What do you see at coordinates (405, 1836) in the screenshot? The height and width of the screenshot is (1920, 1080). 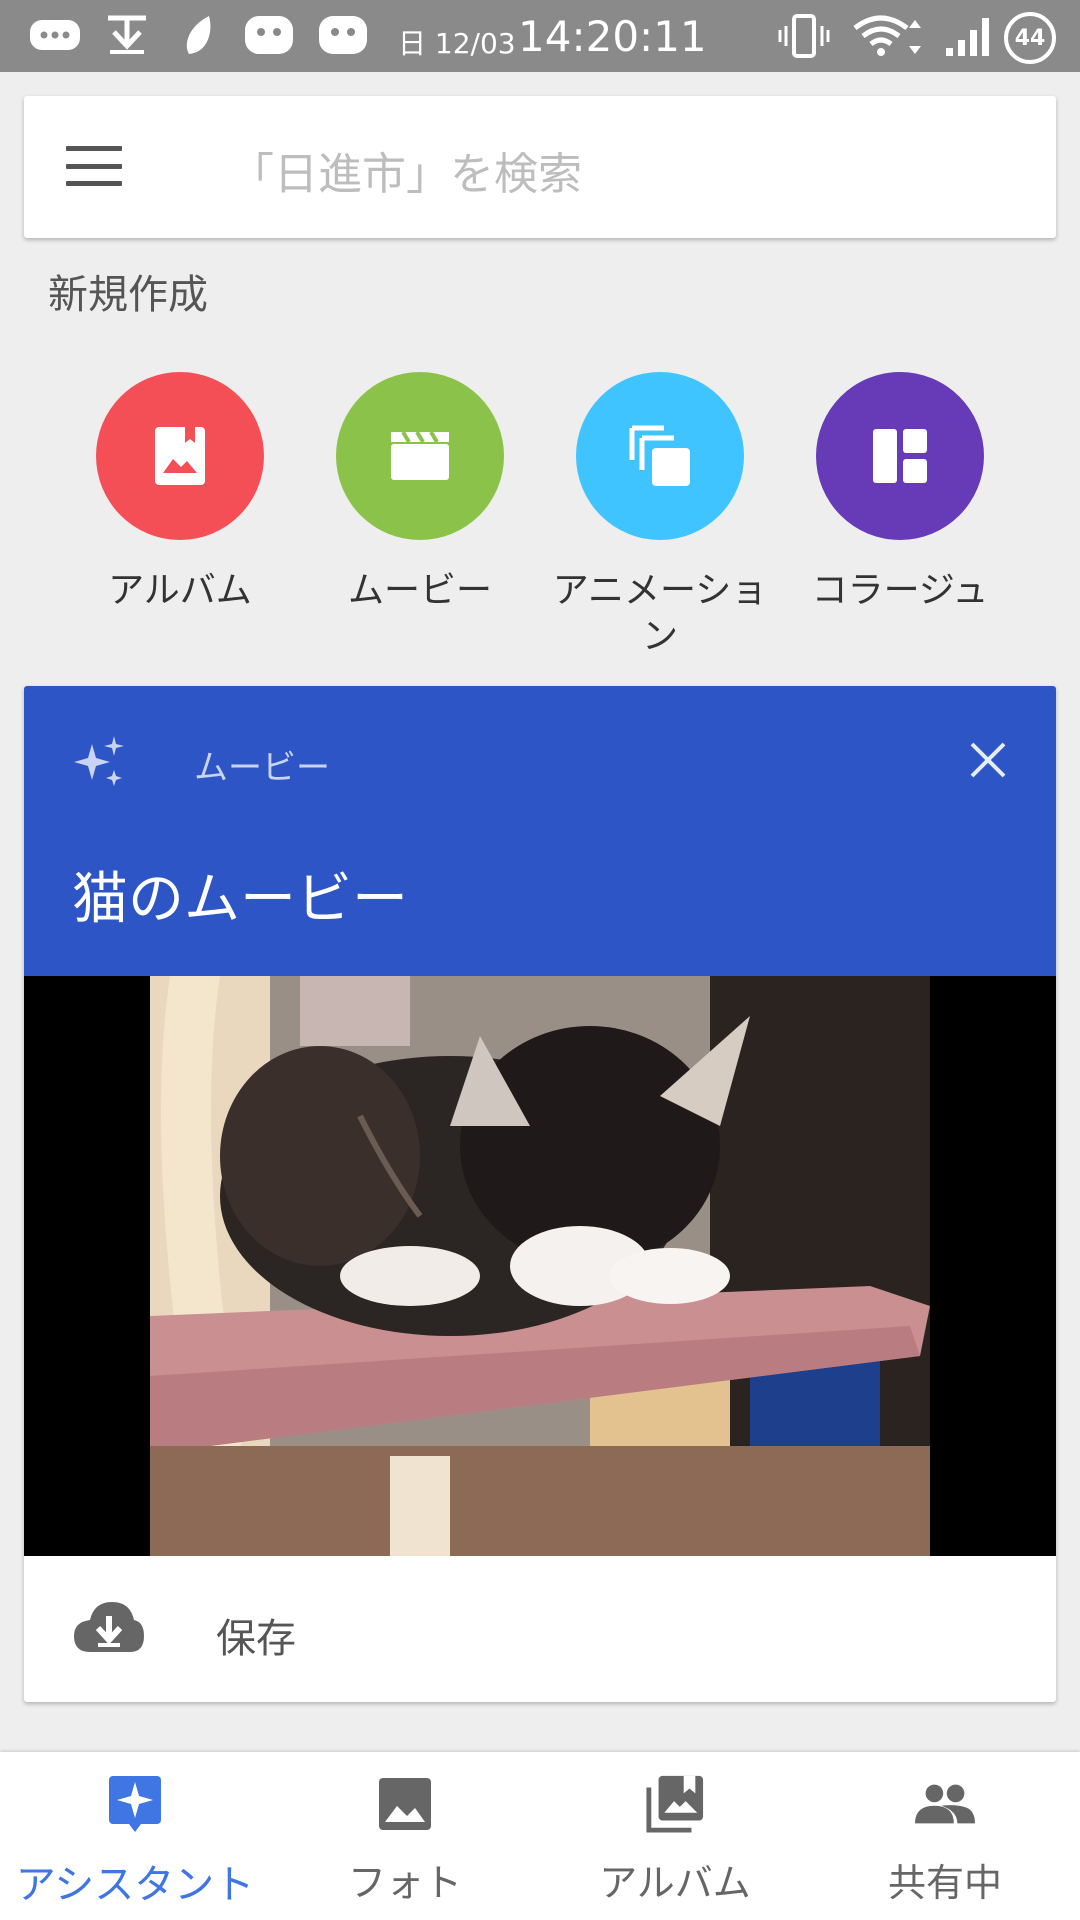 I see `nav-photos: フォト` at bounding box center [405, 1836].